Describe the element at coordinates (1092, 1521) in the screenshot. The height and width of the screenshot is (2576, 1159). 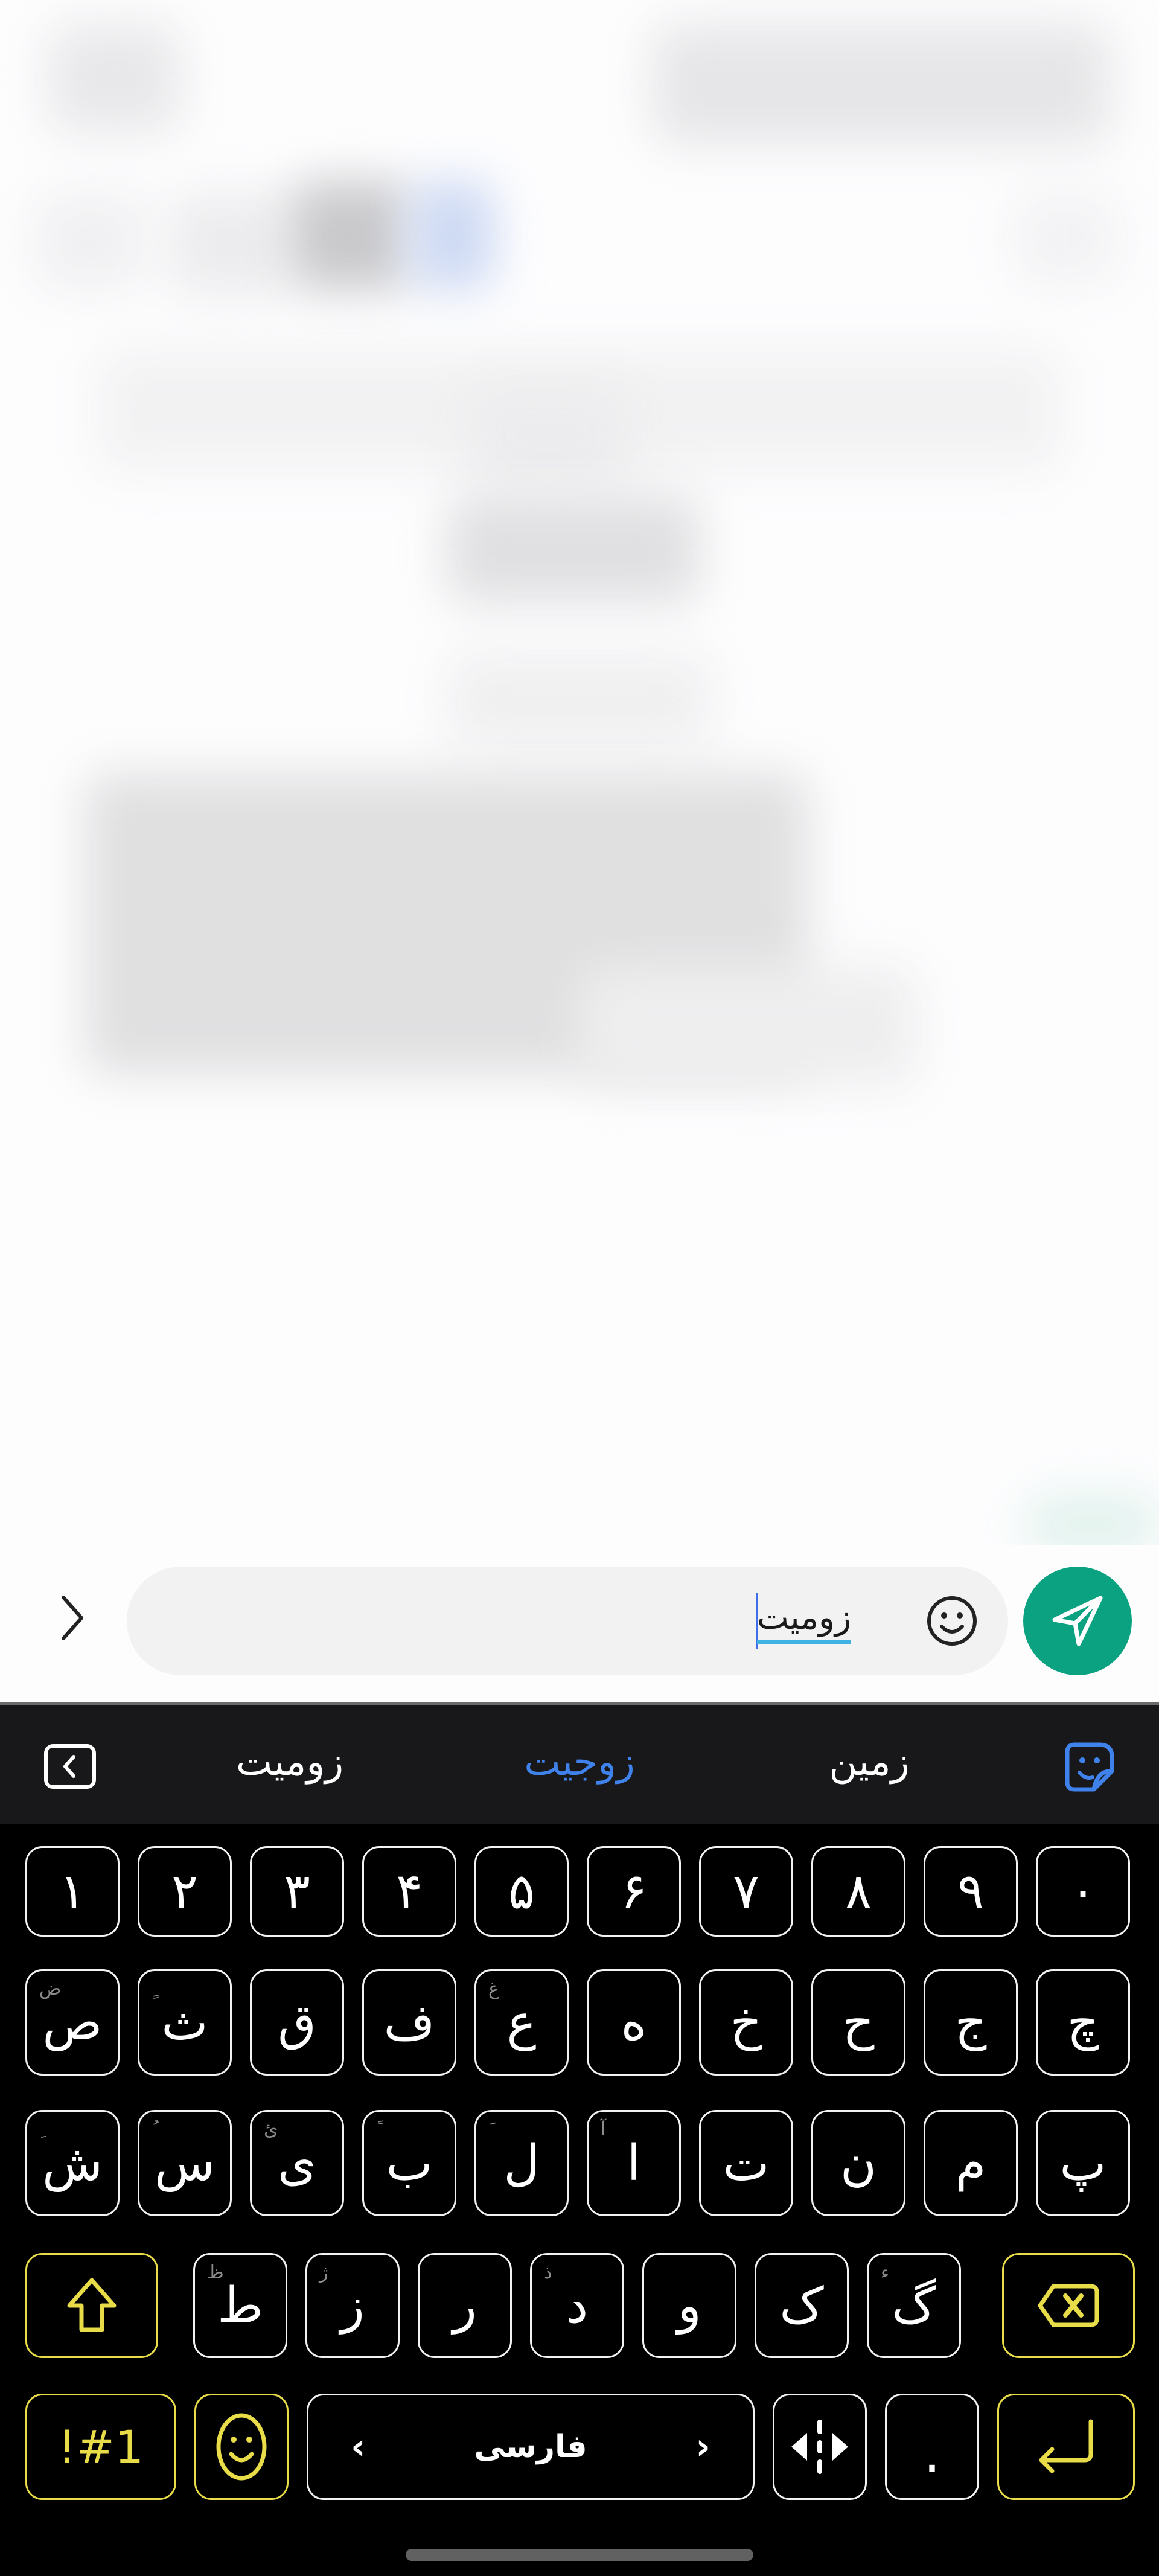
I see `blurred-scroll-fab` at that location.